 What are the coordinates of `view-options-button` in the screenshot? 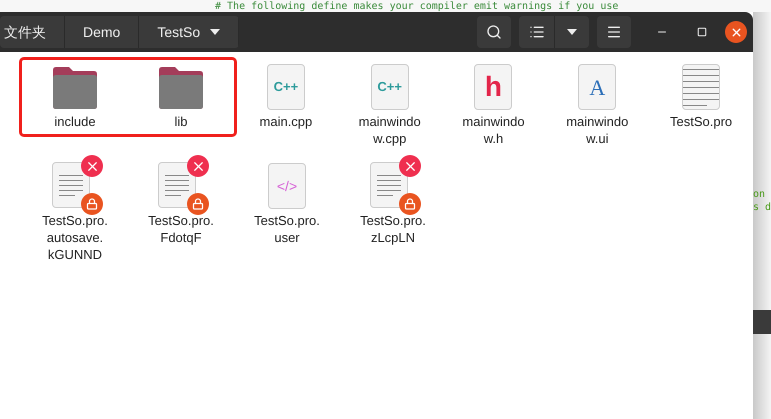 It's located at (572, 32).